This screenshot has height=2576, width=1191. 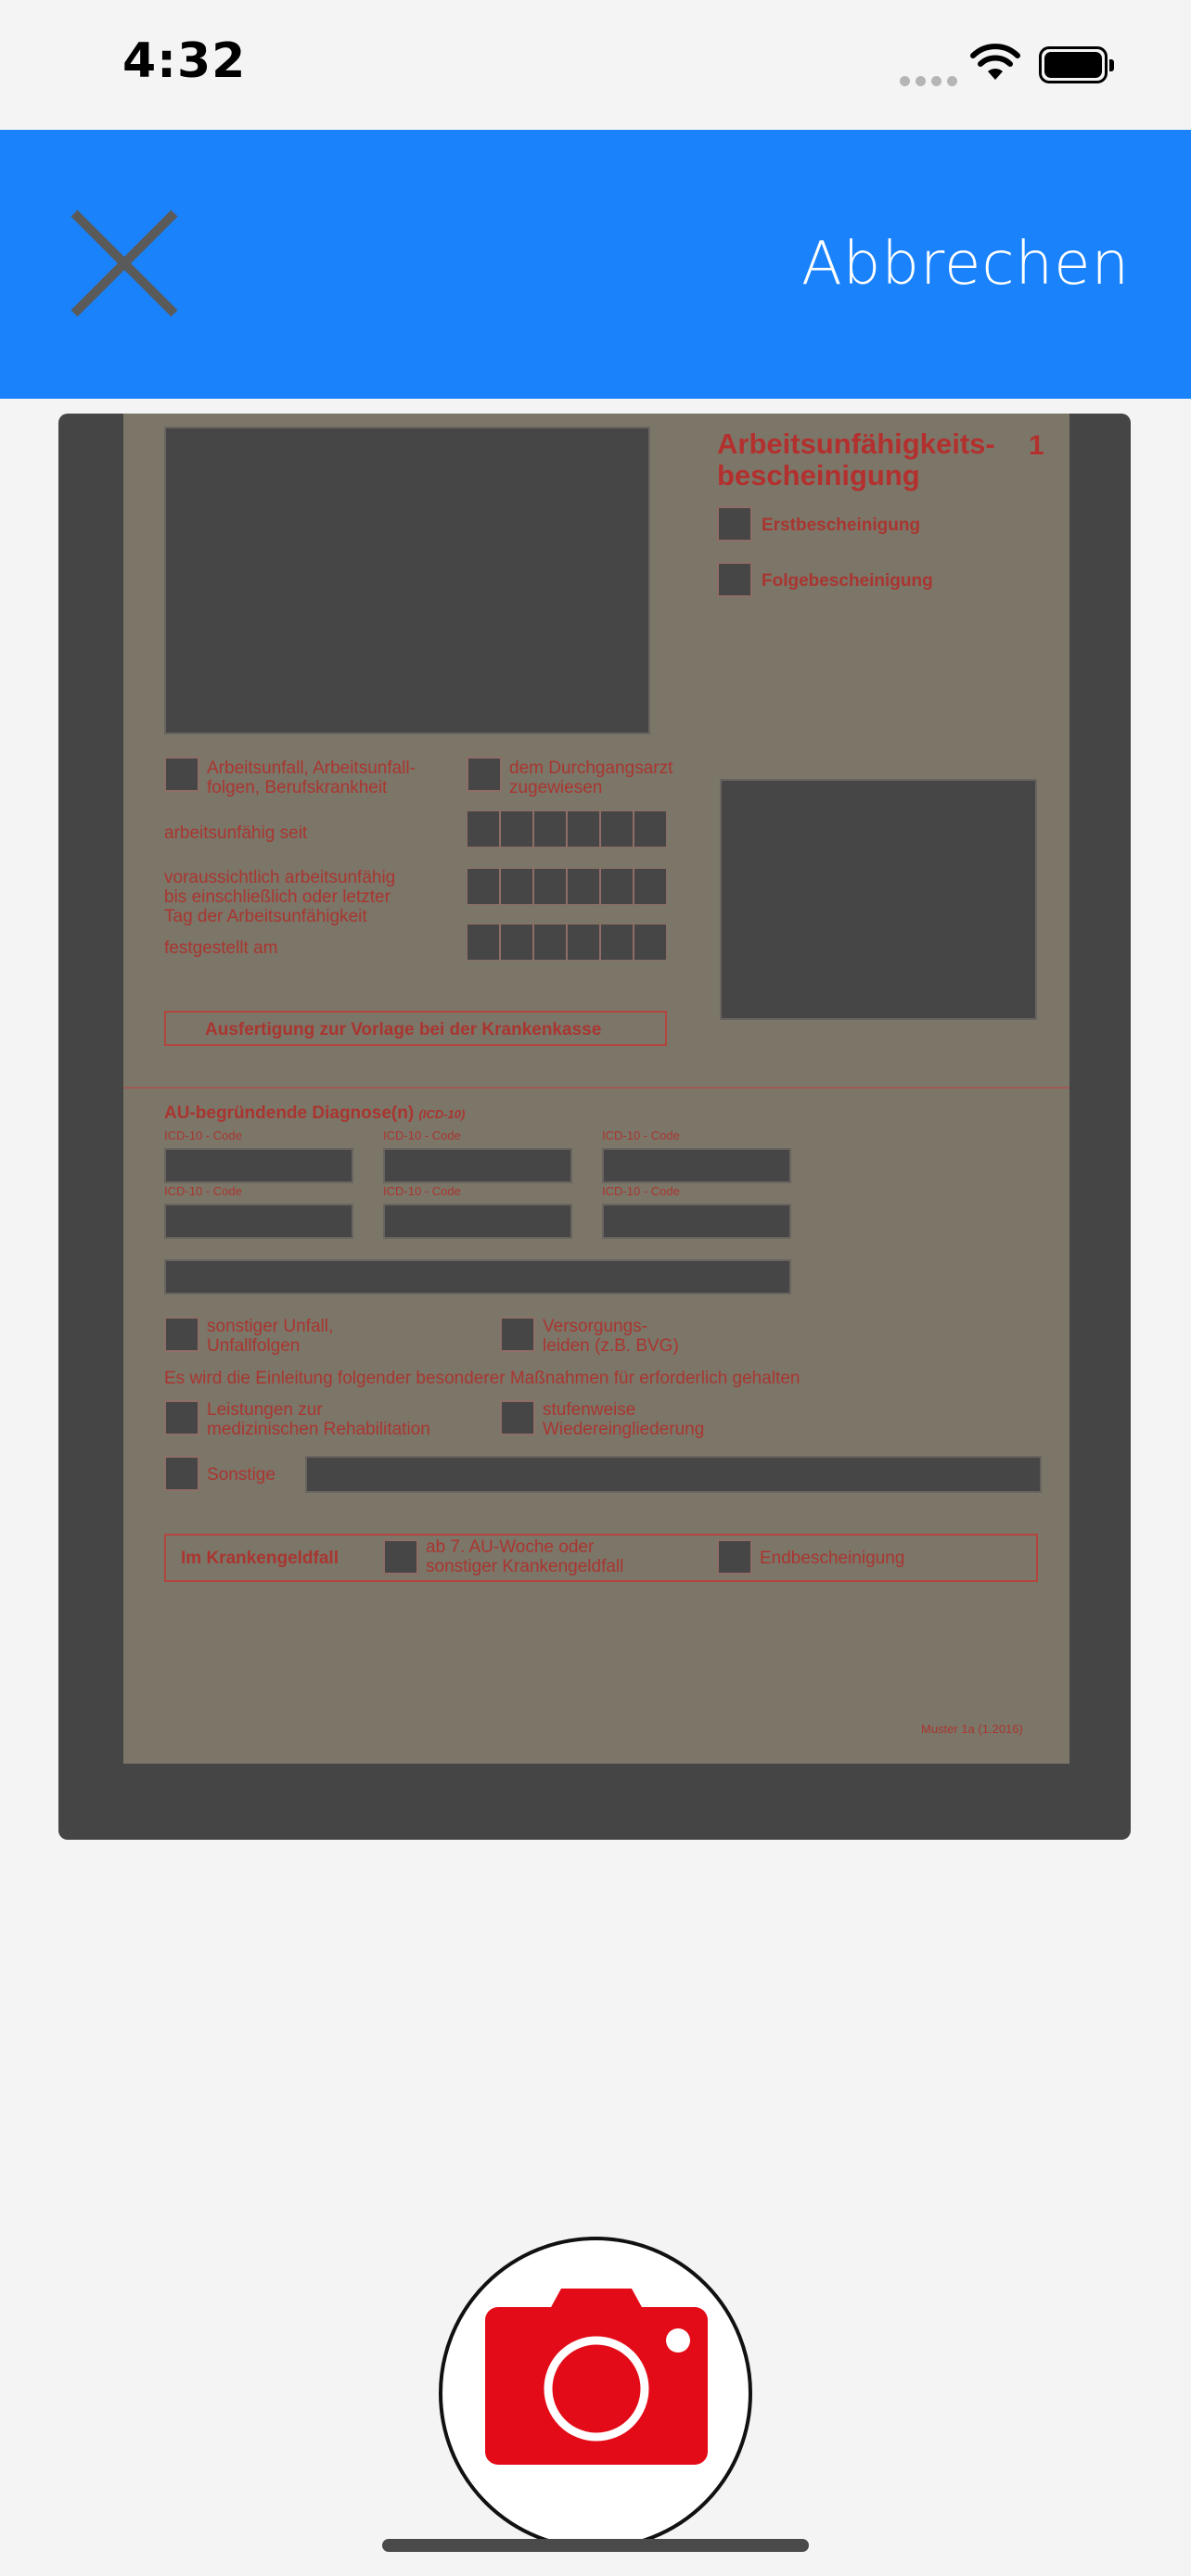 I want to click on label-krankengeld: Im Krankengeldfall, so click(x=260, y=1558).